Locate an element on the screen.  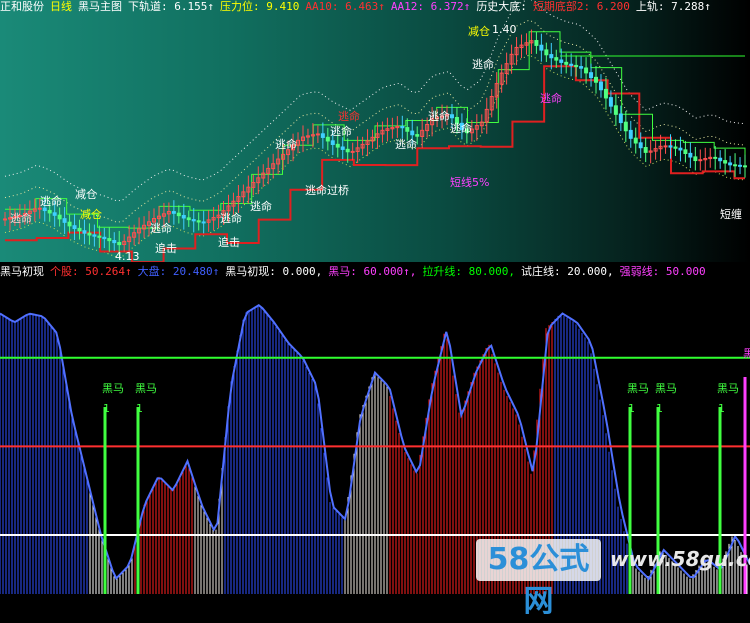
osc-lashen-value: 拉升线: 80.000, is located at coordinates (469, 271).